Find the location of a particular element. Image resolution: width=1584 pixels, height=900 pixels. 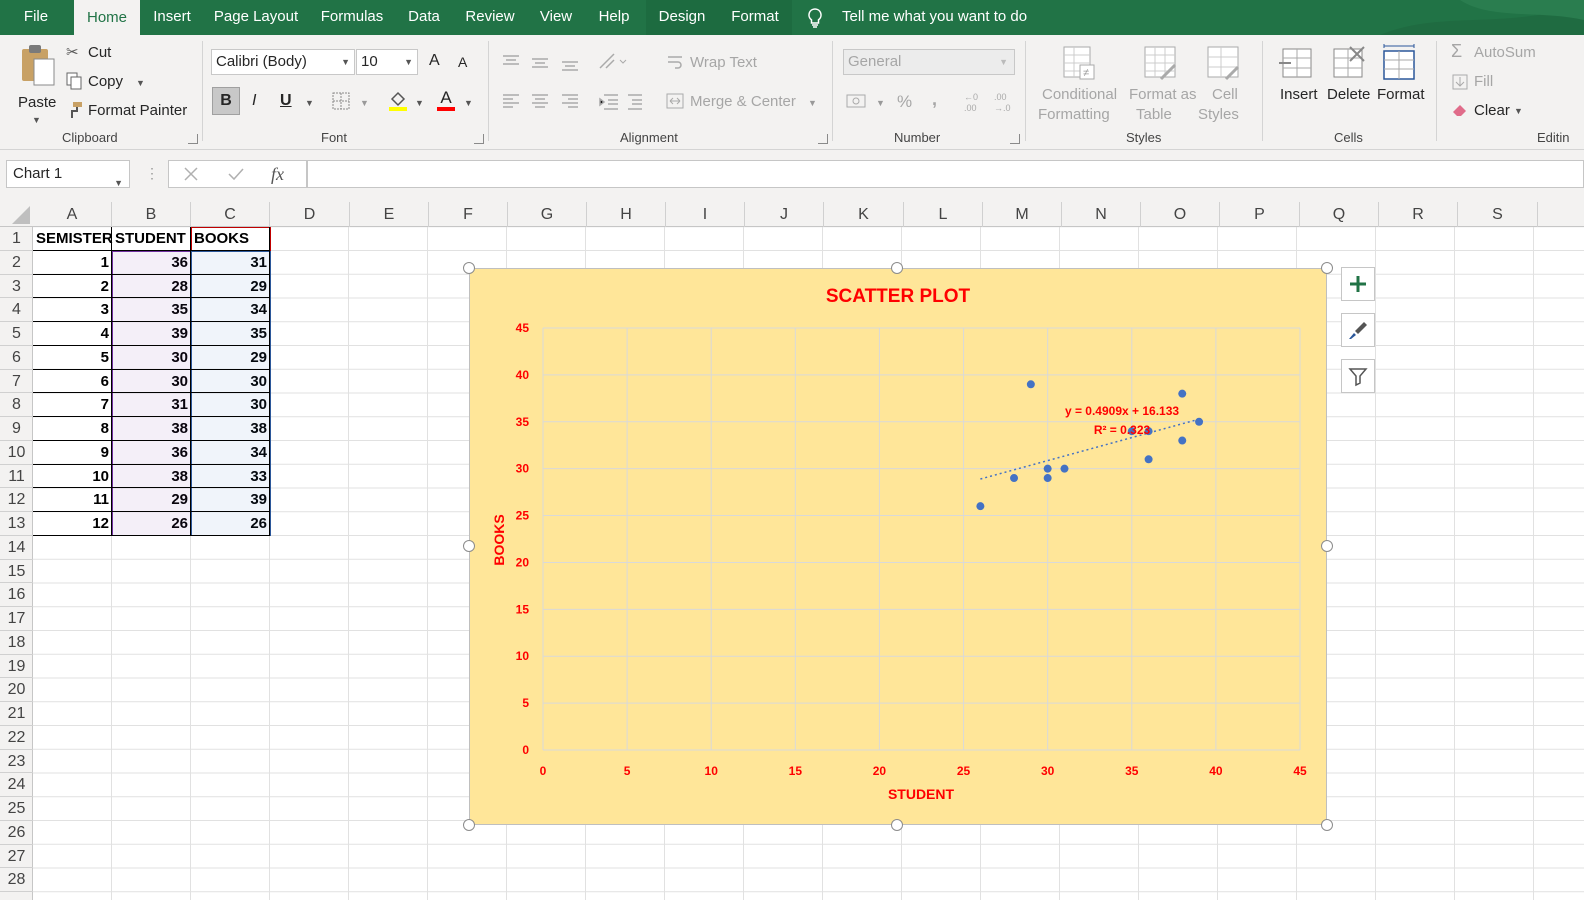

table-cell: 10 is located at coordinates (72, 477).